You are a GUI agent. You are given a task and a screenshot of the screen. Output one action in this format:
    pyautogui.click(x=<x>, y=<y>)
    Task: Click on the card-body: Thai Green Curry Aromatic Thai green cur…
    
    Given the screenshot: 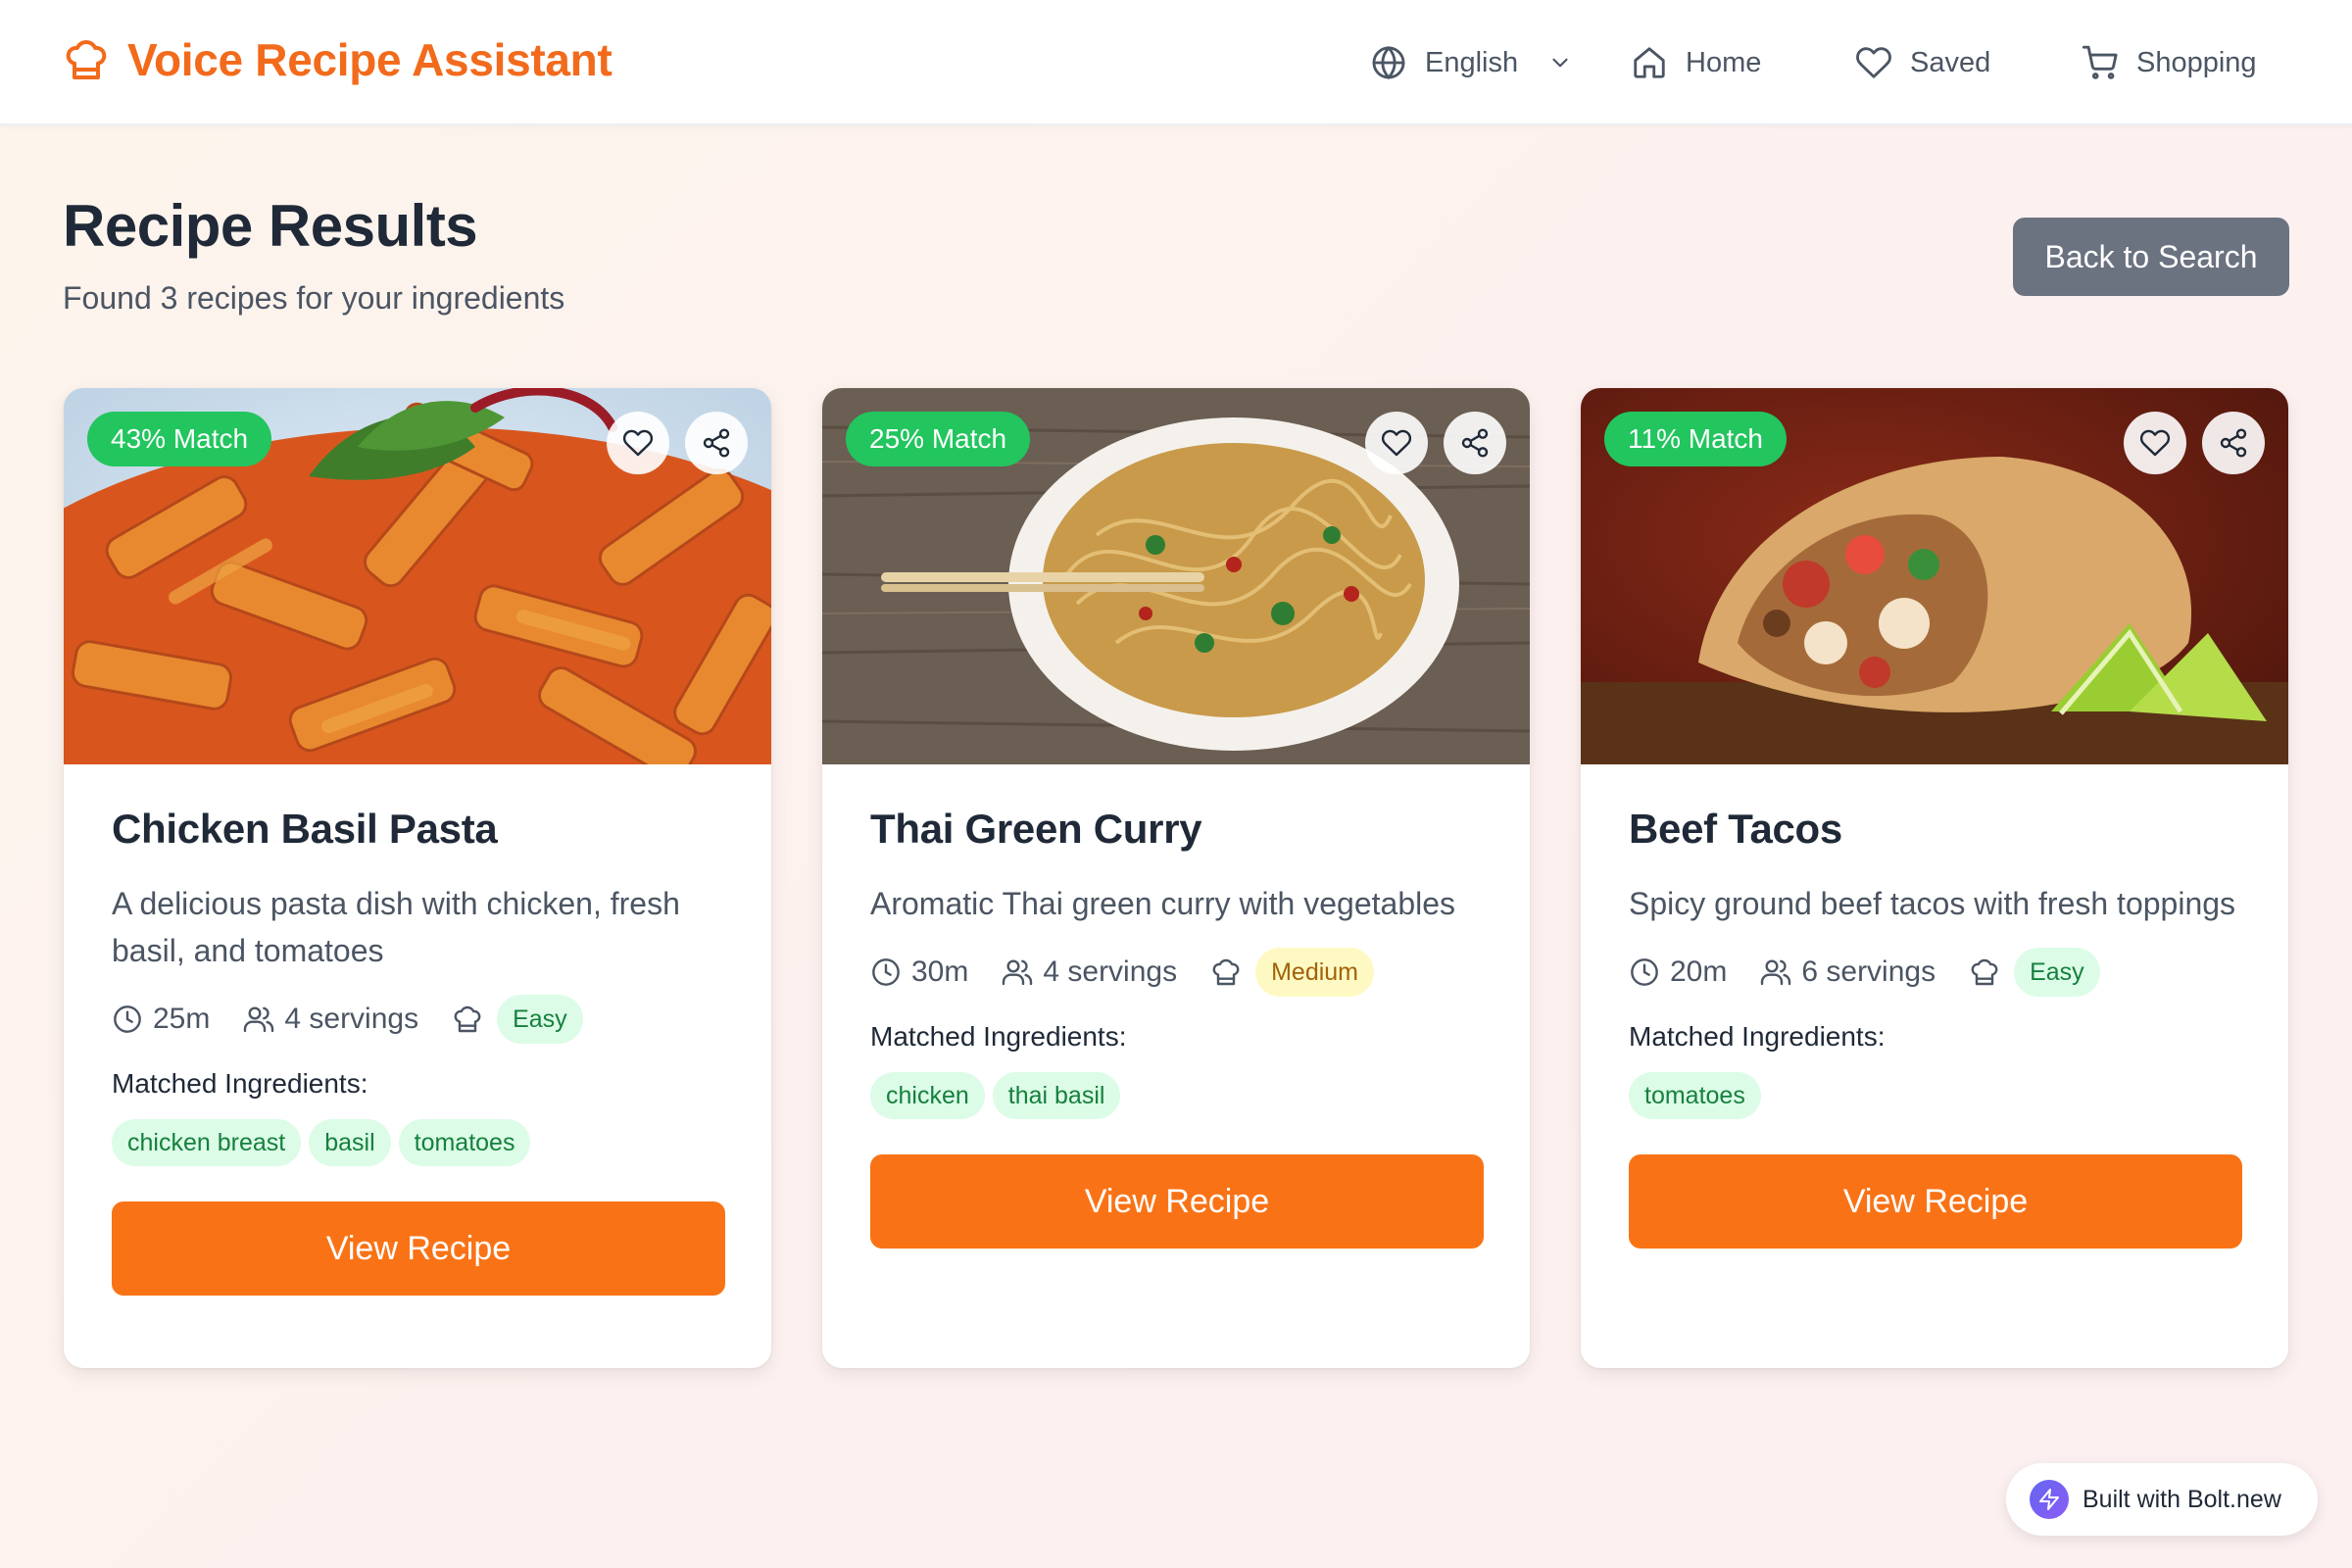 What is the action you would take?
    pyautogui.click(x=1177, y=1027)
    